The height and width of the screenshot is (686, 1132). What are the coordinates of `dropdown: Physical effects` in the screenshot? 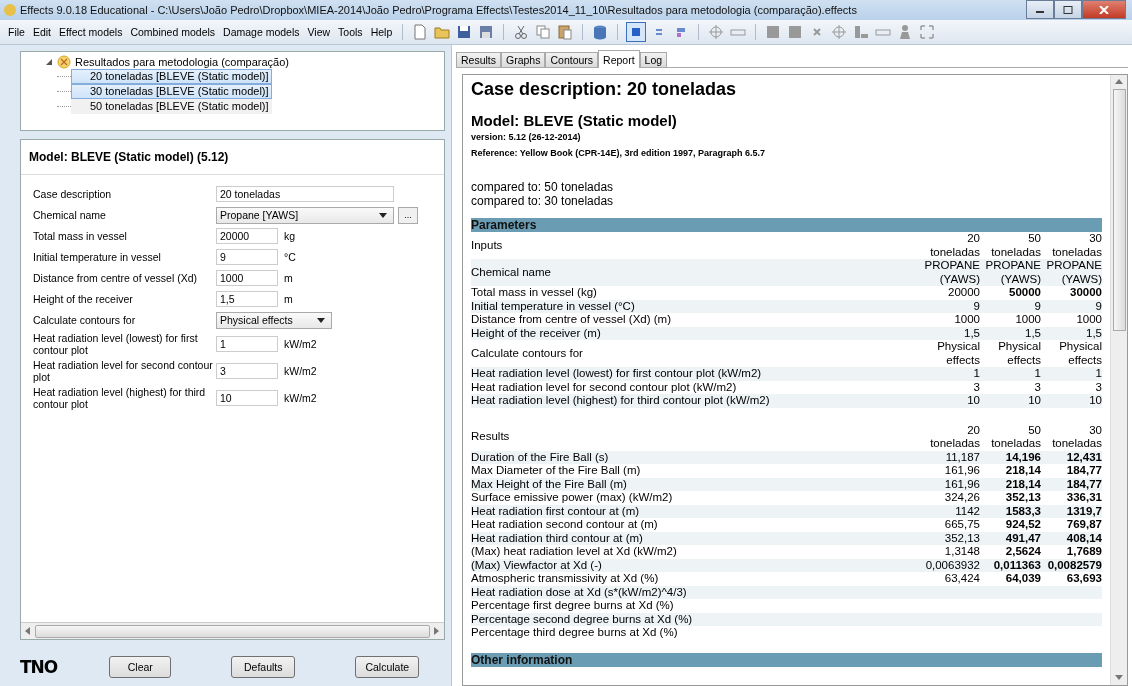 It's located at (274, 320).